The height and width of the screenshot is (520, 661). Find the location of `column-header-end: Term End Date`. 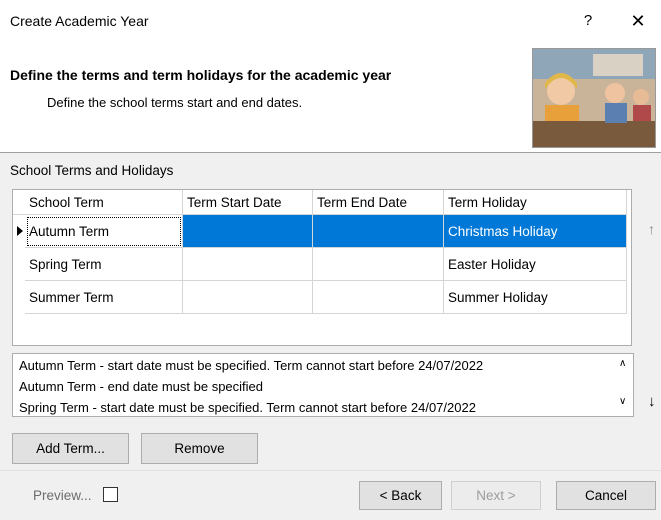

column-header-end: Term End Date is located at coordinates (378, 202).